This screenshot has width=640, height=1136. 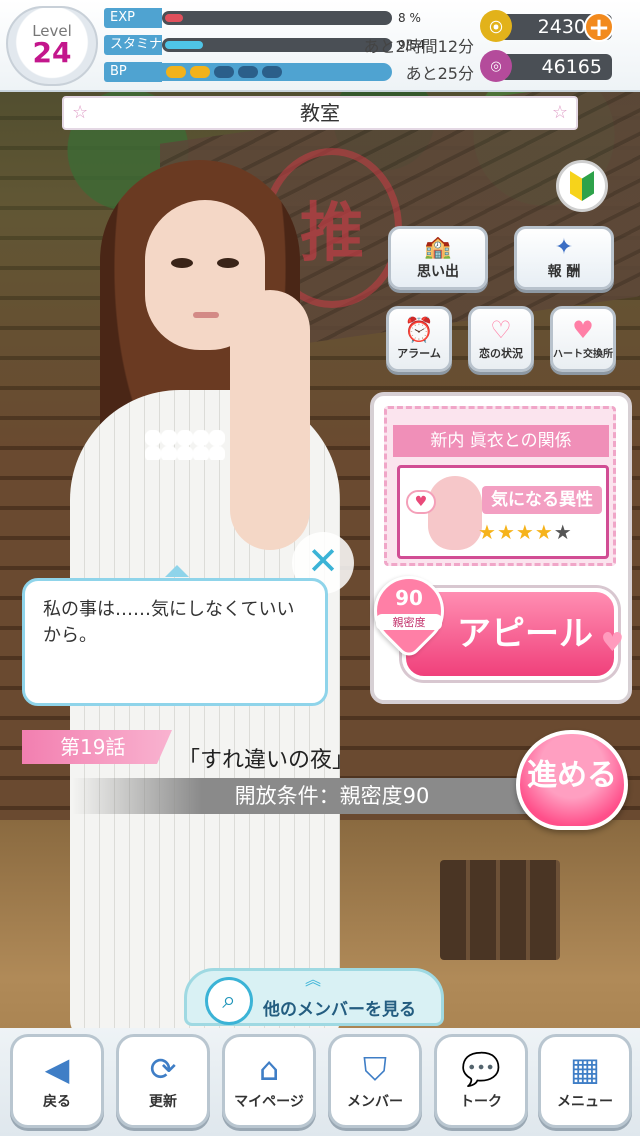 I want to click on nav-menu-button: ▦ メニュー, so click(x=585, y=1081).